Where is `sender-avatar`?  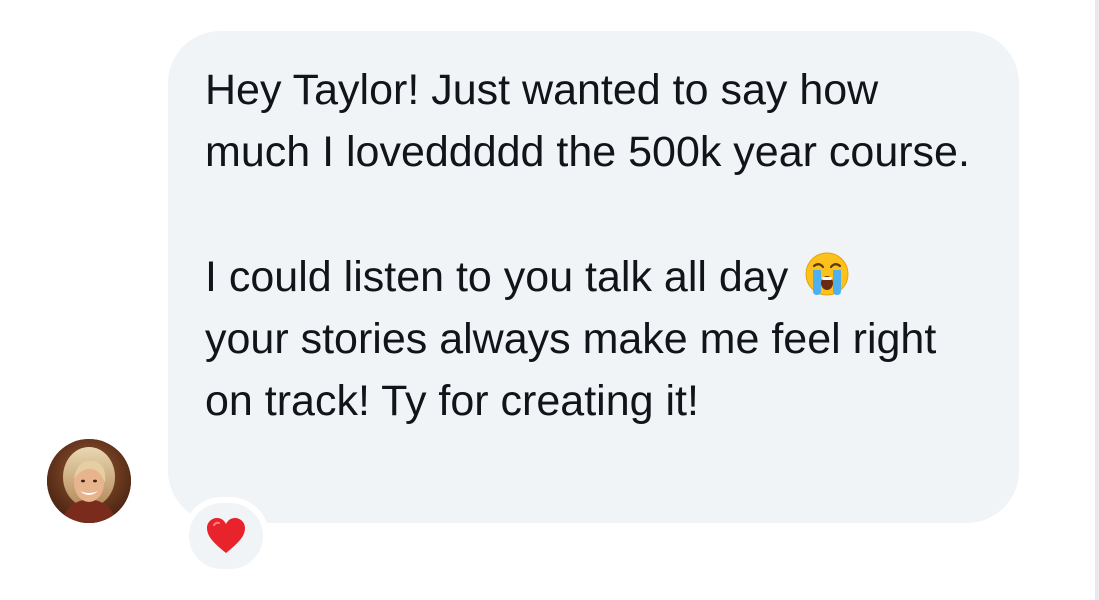 sender-avatar is located at coordinates (89, 481).